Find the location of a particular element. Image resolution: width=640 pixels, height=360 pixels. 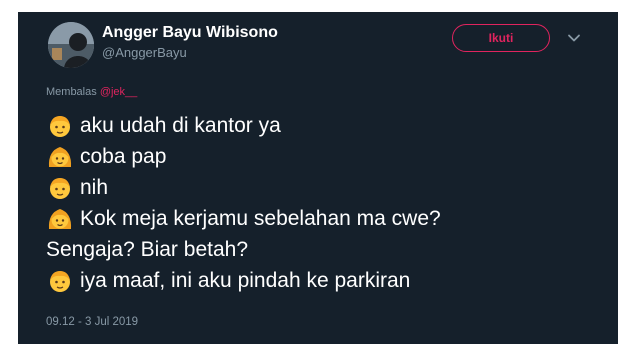

avatar is located at coordinates (71, 45).